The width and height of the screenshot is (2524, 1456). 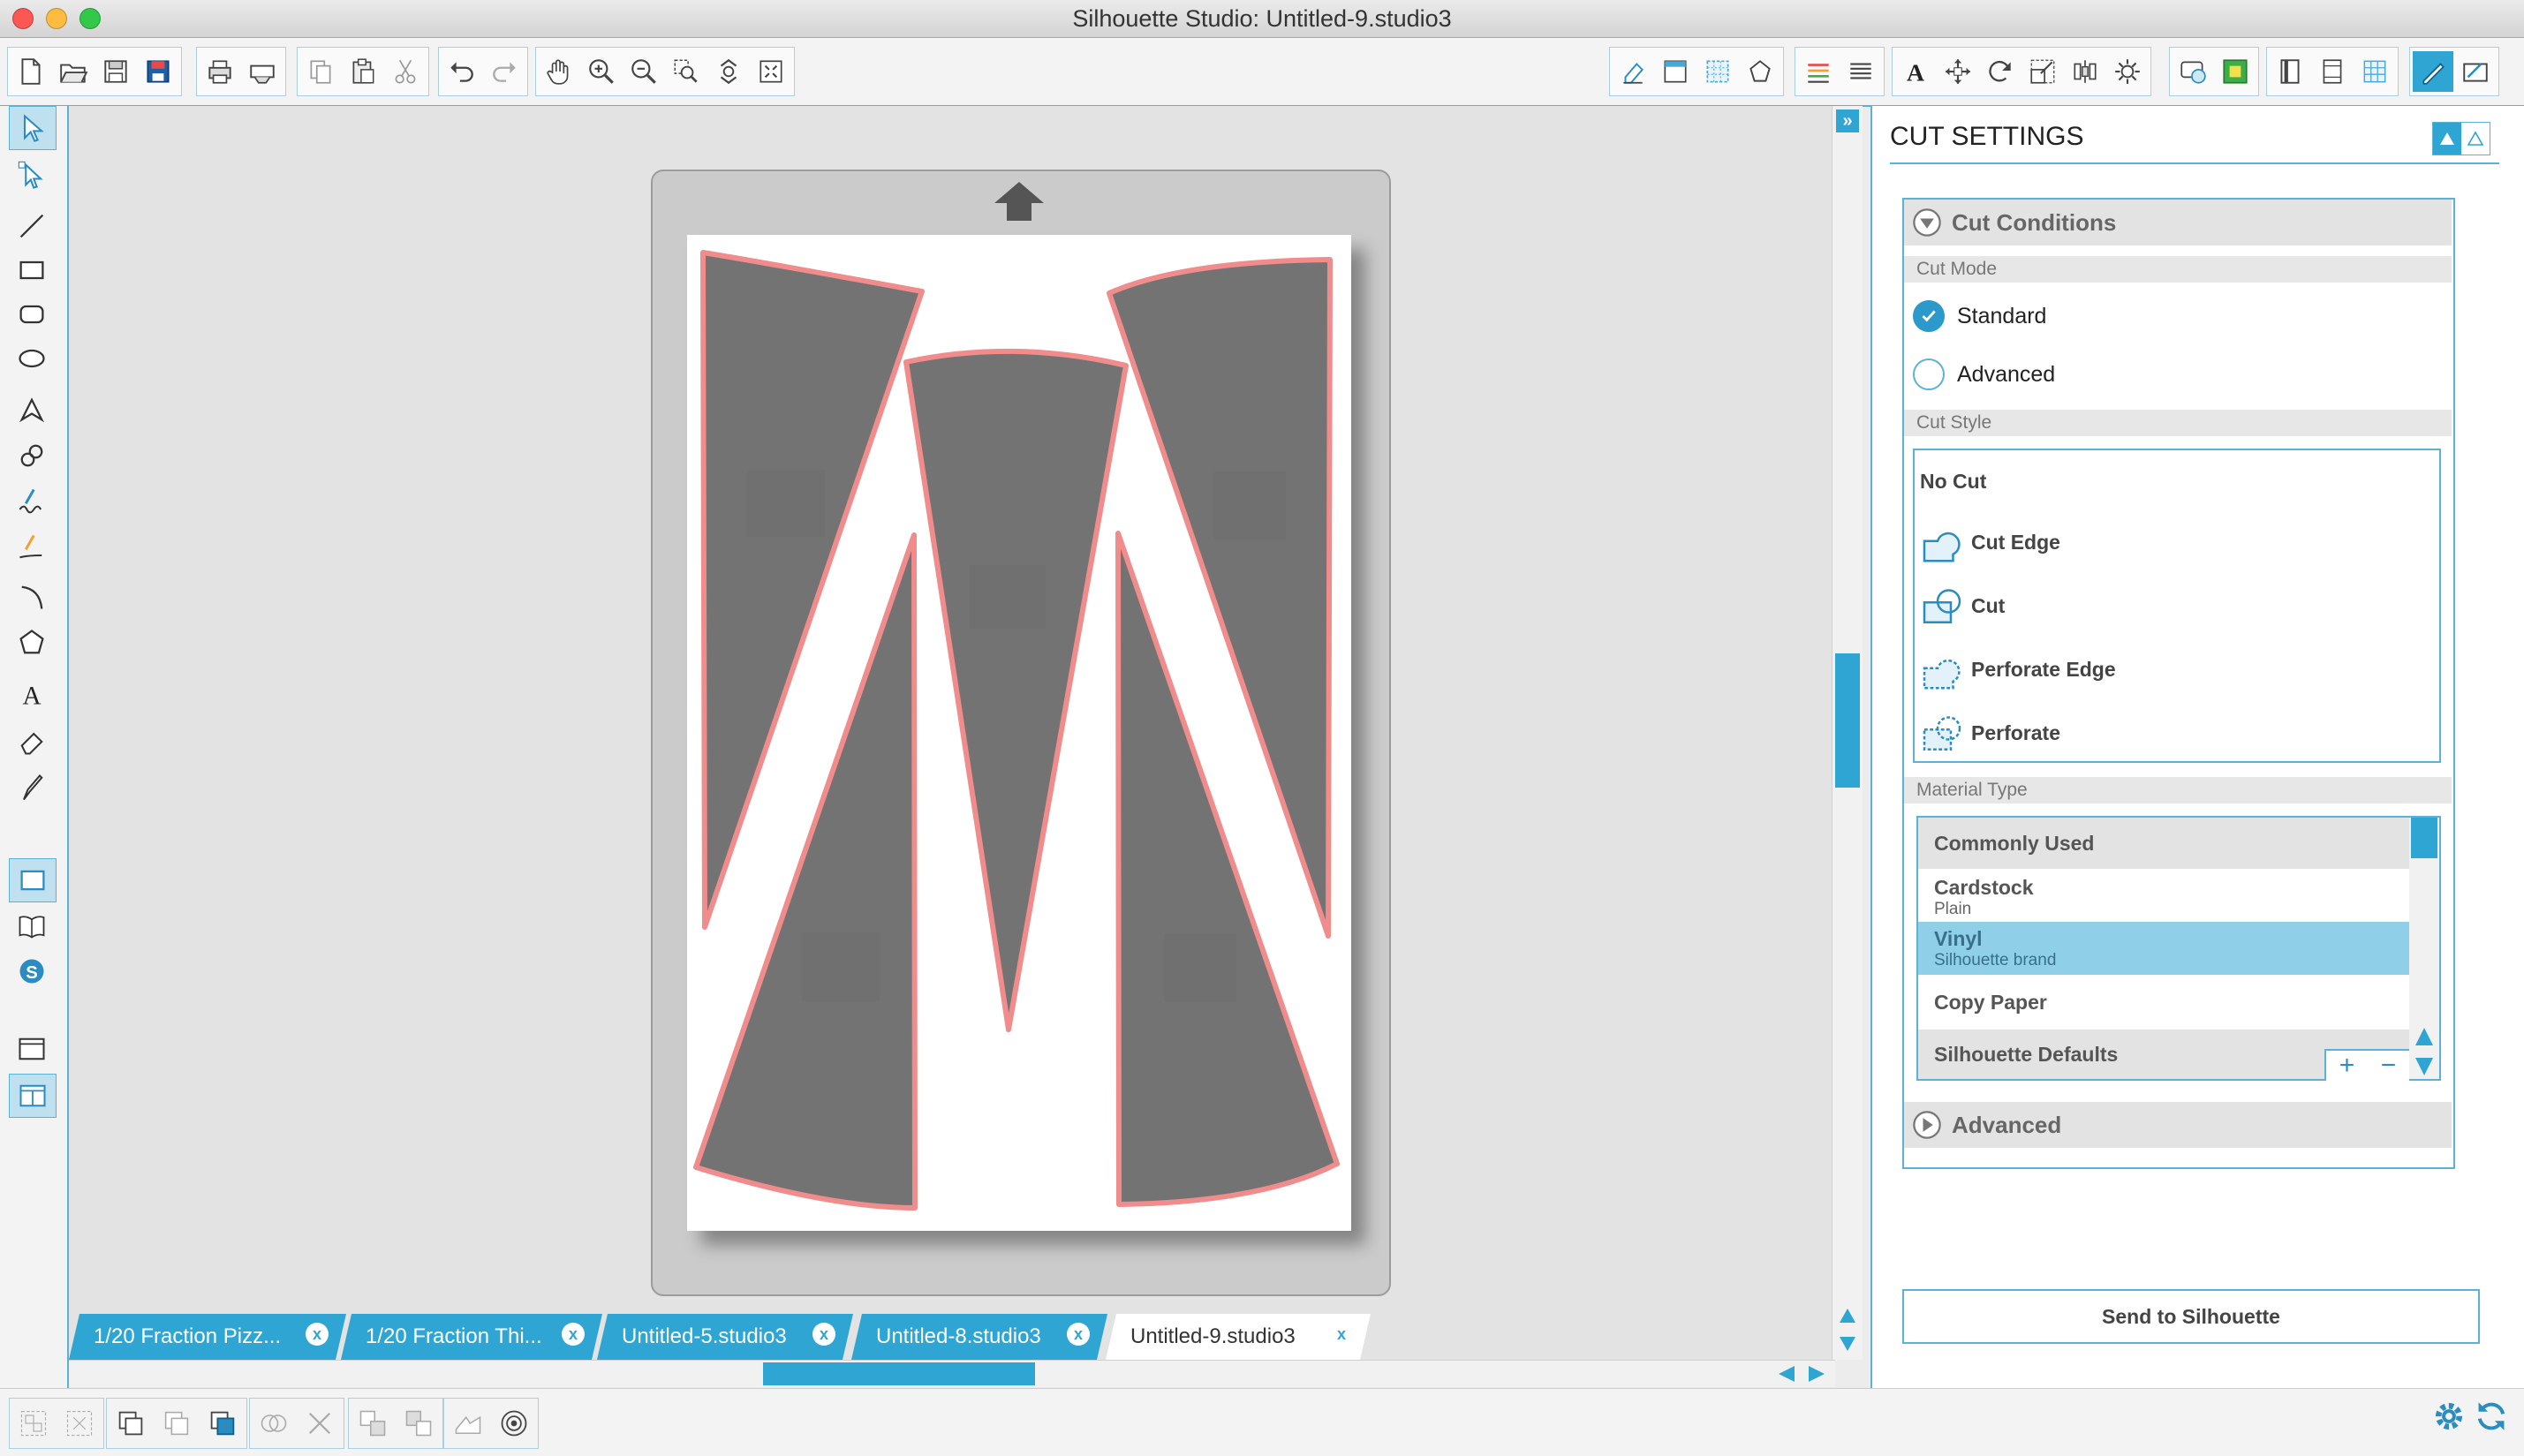 What do you see at coordinates (2163, 843) in the screenshot?
I see `material-group-commonly-used: Commonly Used` at bounding box center [2163, 843].